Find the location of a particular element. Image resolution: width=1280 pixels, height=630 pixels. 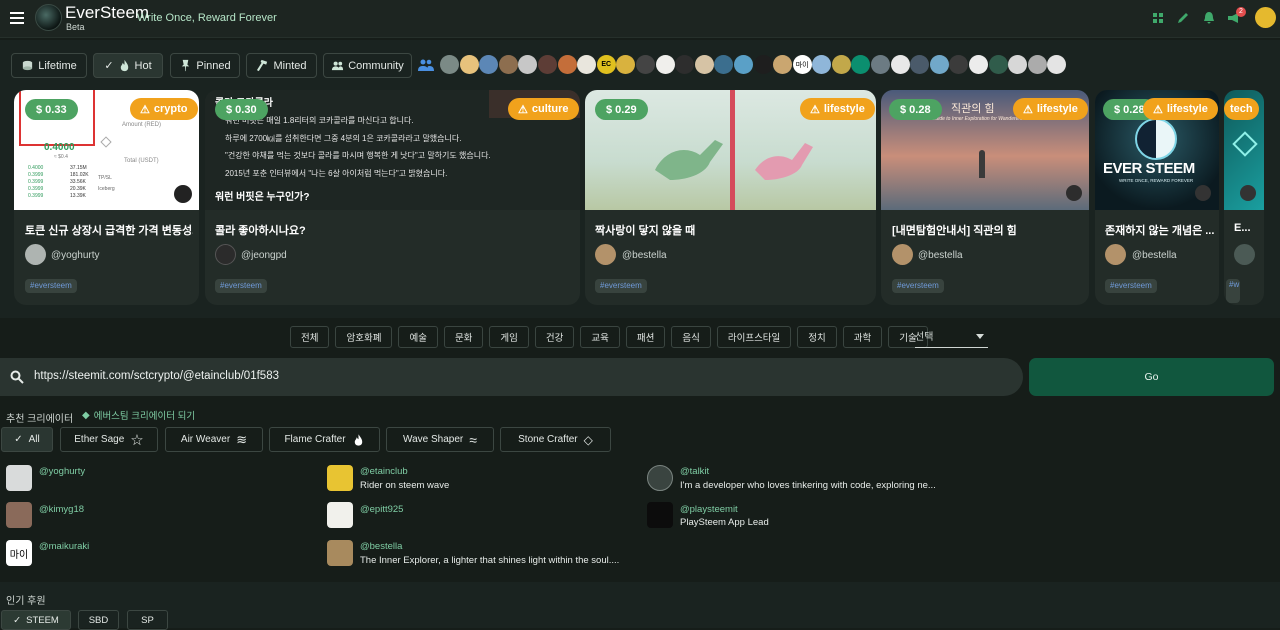

creator-name: @yoghurty is located at coordinates (62, 471).